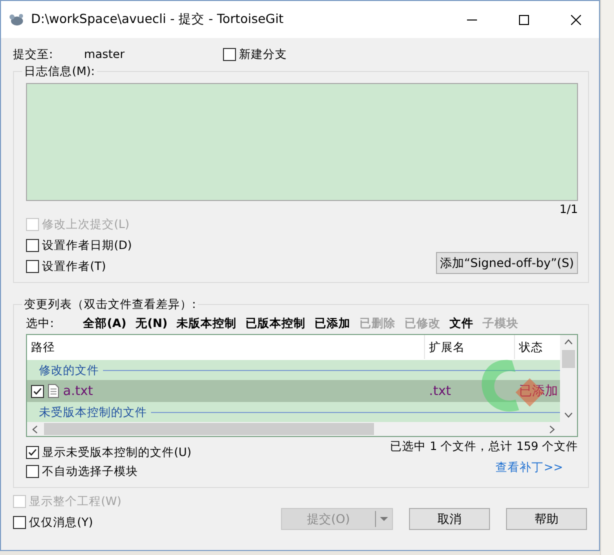  Describe the element at coordinates (546, 519) in the screenshot. I see `dialog-button: 帮助` at that location.